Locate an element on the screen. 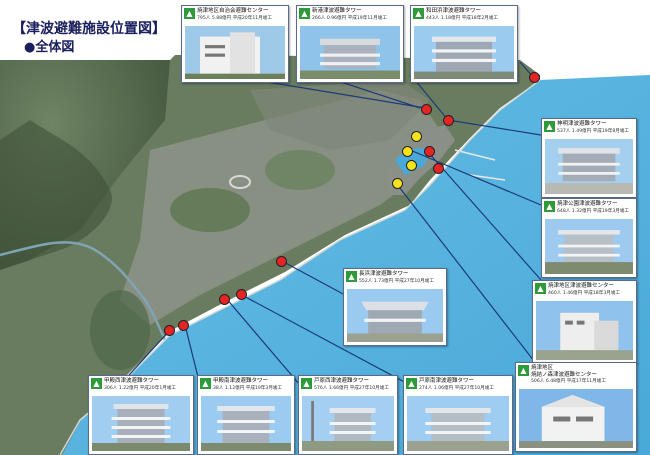  facility-name: 戸原西津波避難タワー is located at coordinates (342, 381).